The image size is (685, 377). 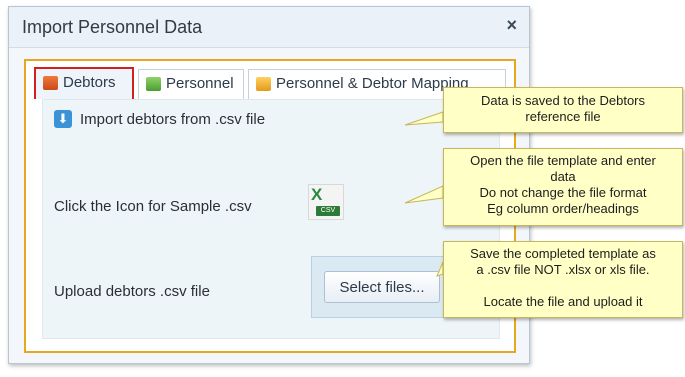 I want to click on dialog-title: Import Personnel Data, so click(x=112, y=27).